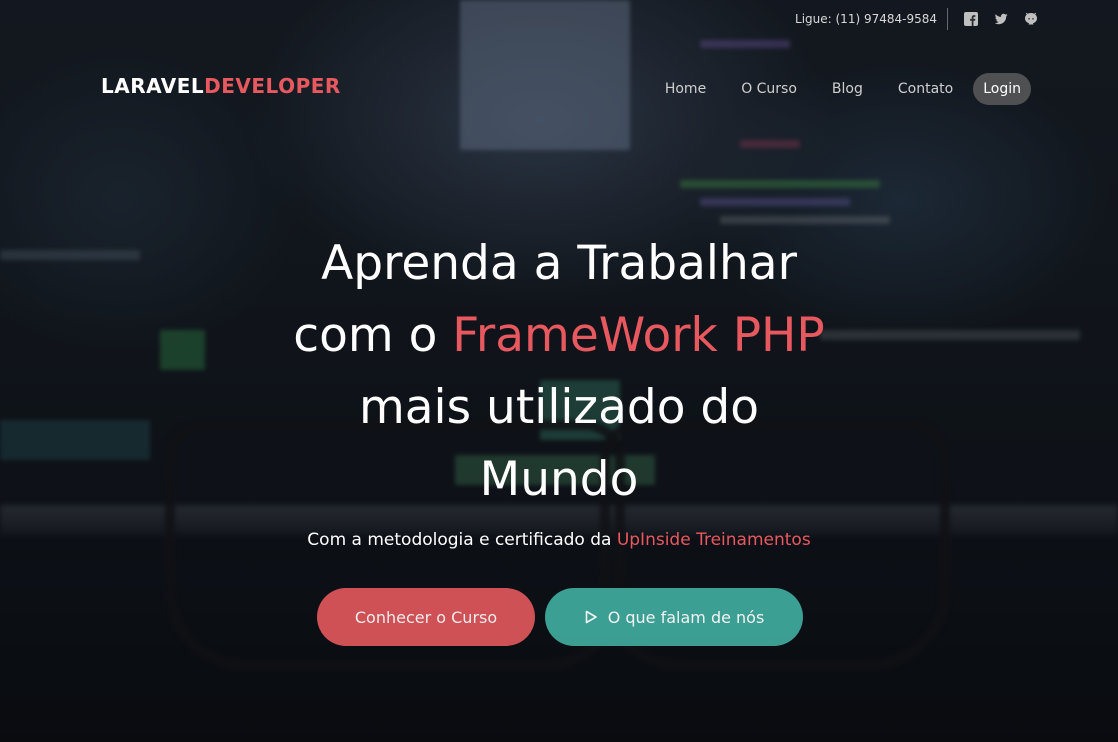 Image resolution: width=1118 pixels, height=742 pixels. I want to click on site-logo: LARAVELDEVELOPER, so click(221, 86).